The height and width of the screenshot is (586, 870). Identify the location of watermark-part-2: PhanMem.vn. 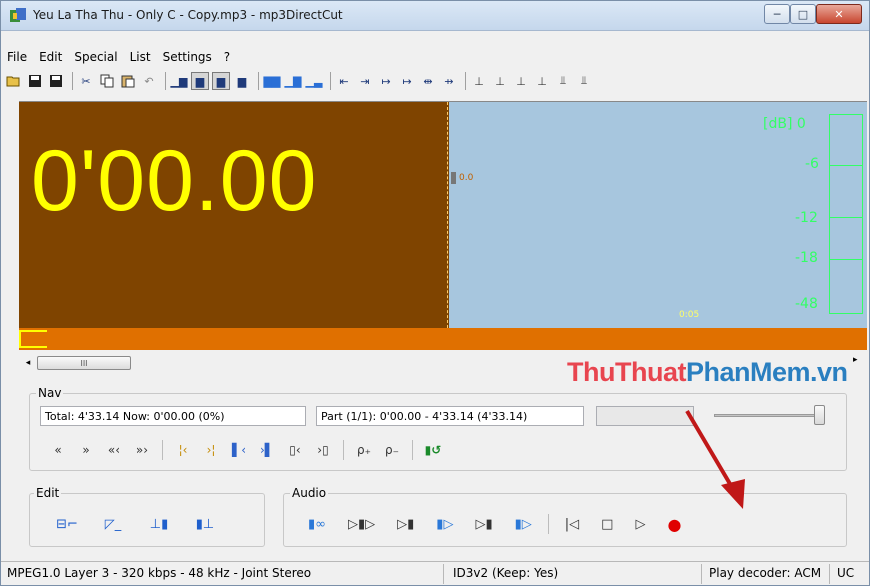
(766, 372).